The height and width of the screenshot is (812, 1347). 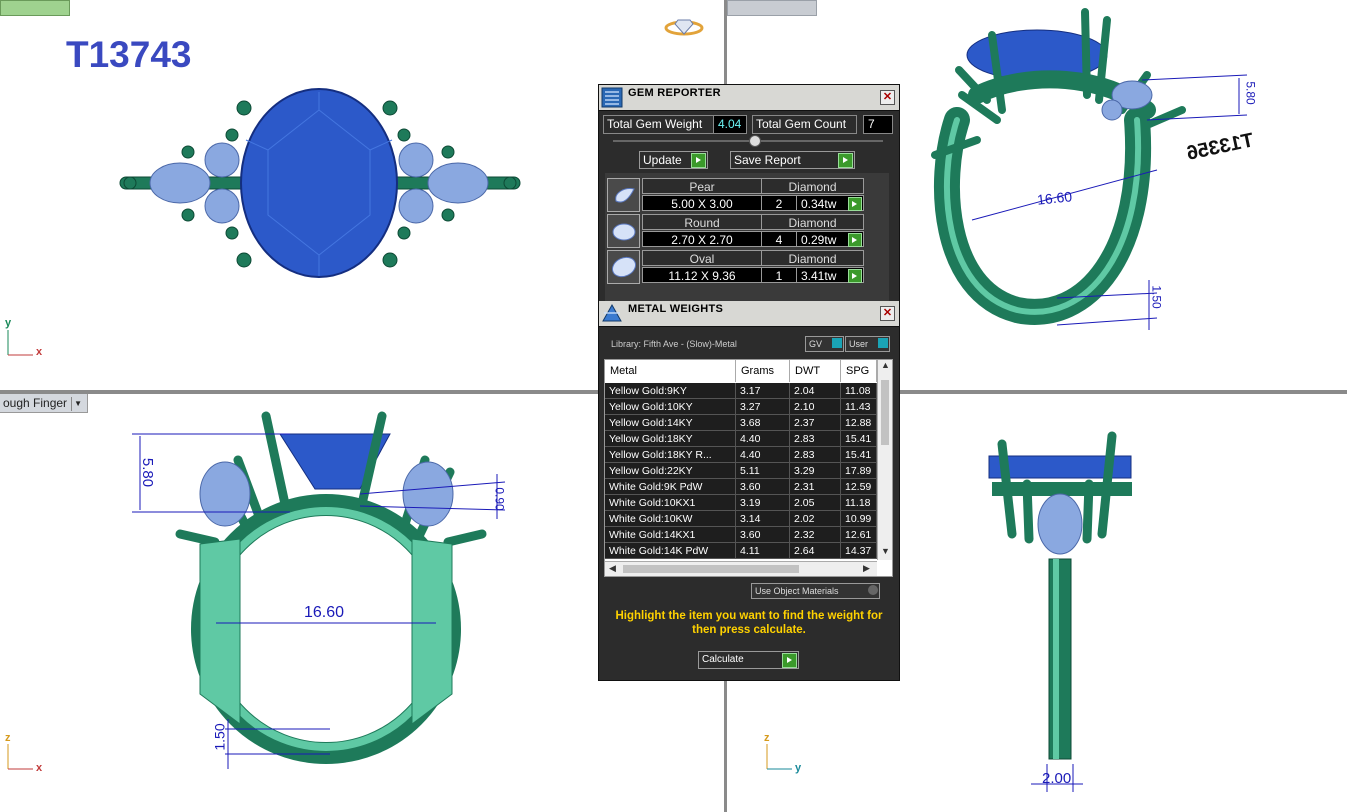 I want to click on gem-count: 4, so click(x=779, y=239).